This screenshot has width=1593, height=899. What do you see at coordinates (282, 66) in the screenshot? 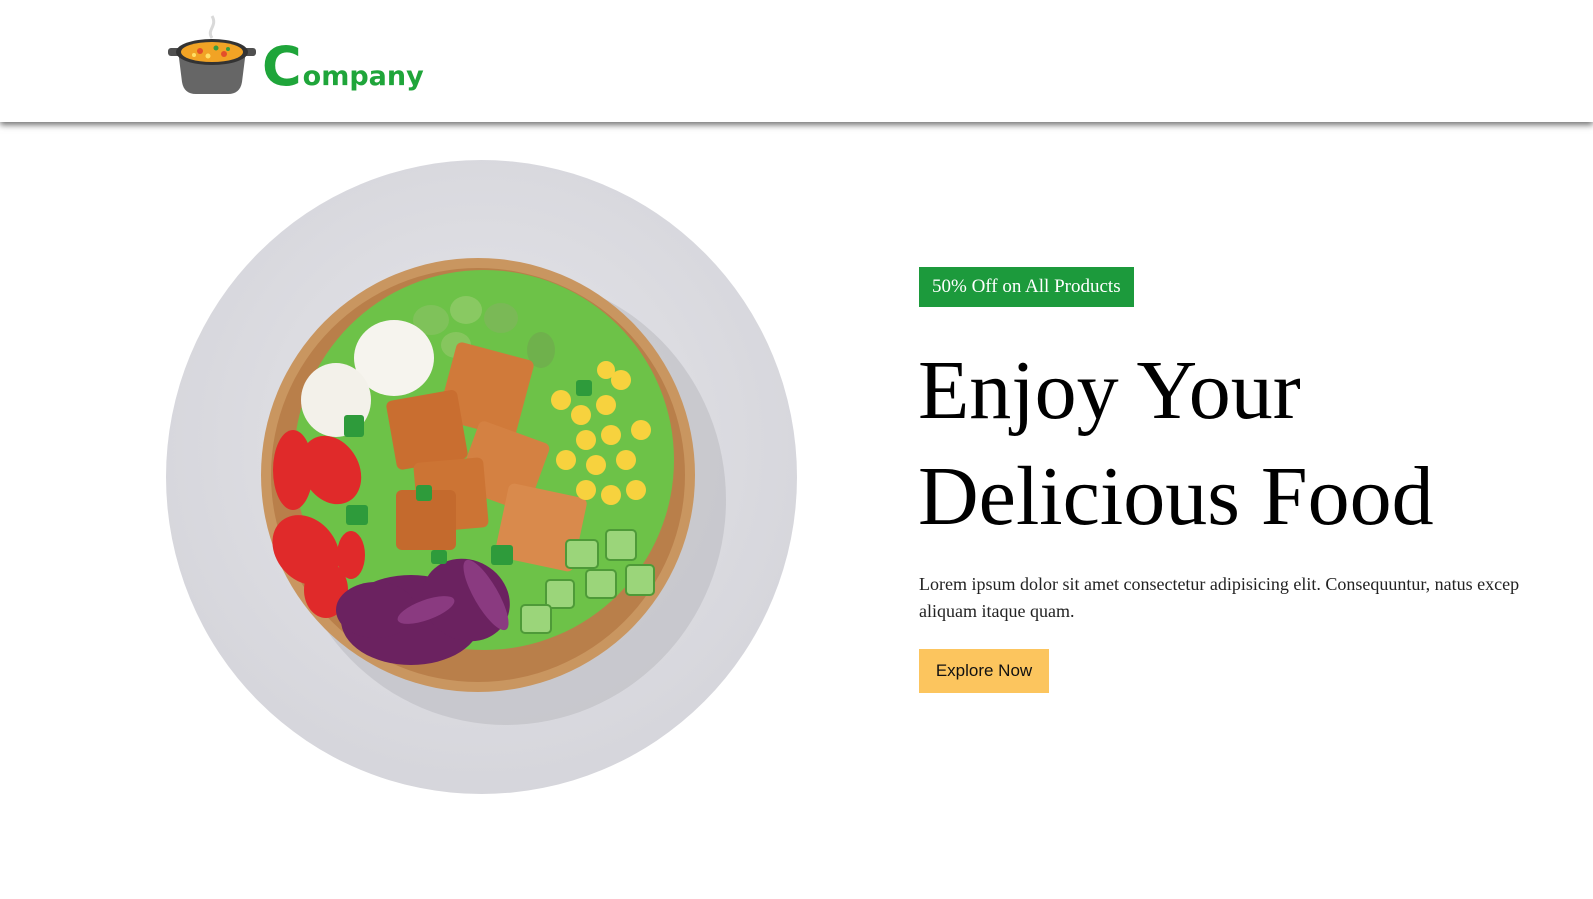
I see `logo-initial: C` at bounding box center [282, 66].